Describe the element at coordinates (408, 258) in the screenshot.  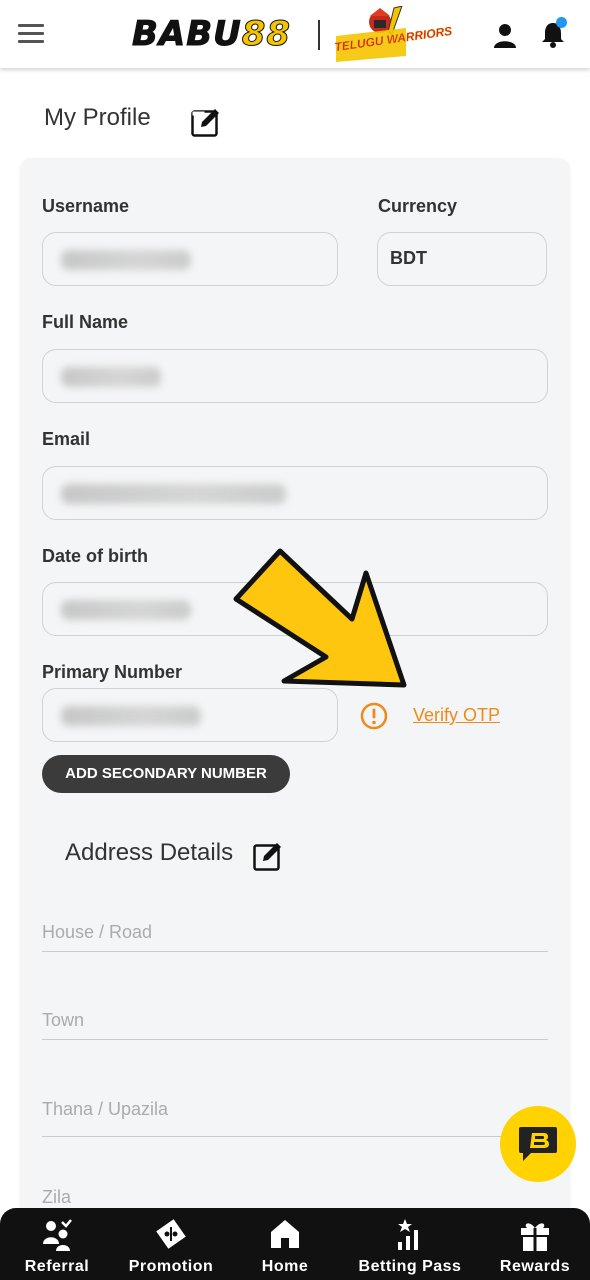
I see `currency-value: BDT` at that location.